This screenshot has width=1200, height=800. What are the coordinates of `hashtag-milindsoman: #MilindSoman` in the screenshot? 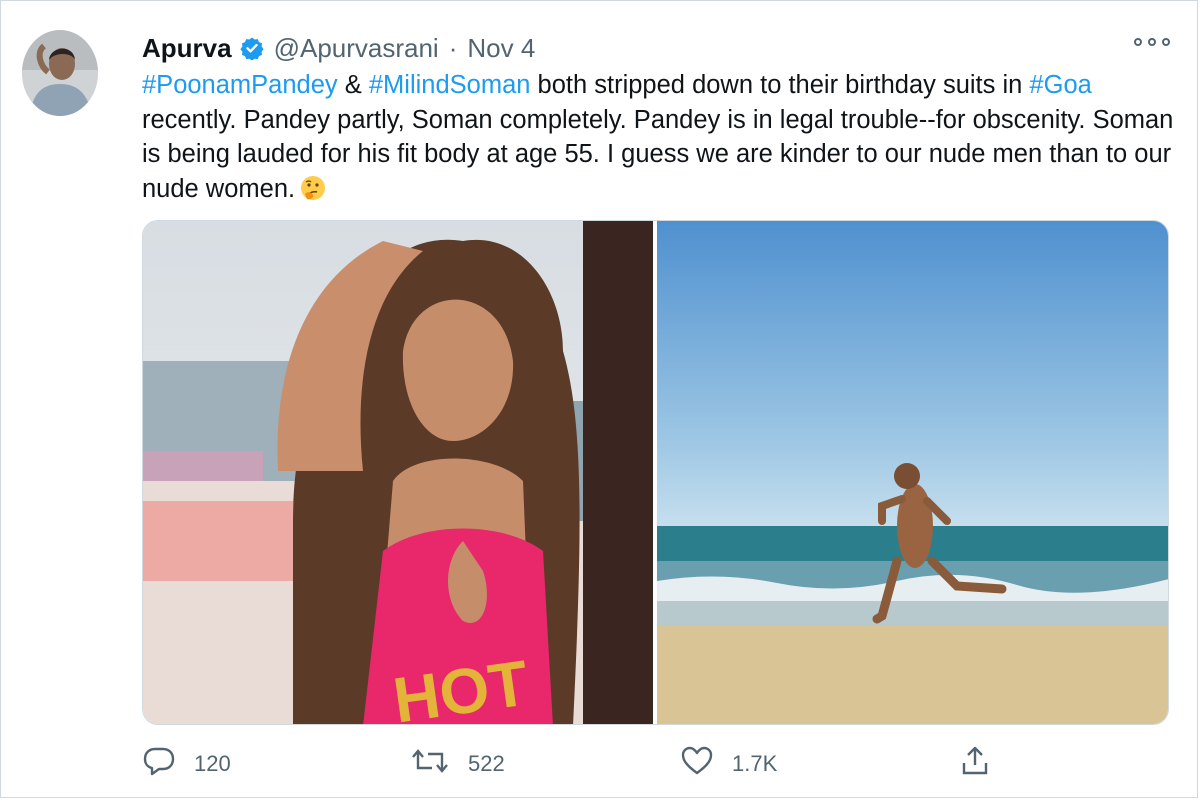 It's located at (450, 85).